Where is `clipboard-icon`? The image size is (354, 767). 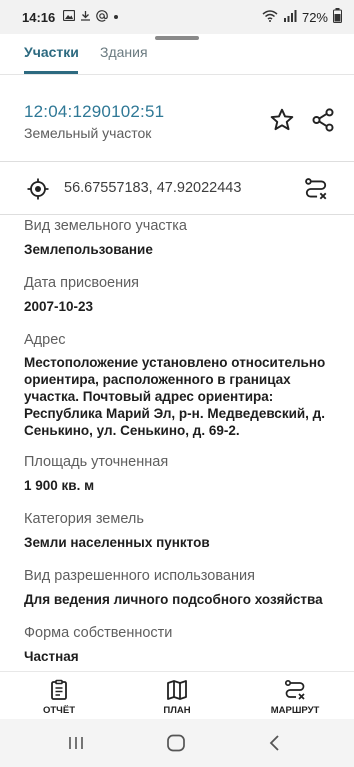
clipboard-icon is located at coordinates (59, 690).